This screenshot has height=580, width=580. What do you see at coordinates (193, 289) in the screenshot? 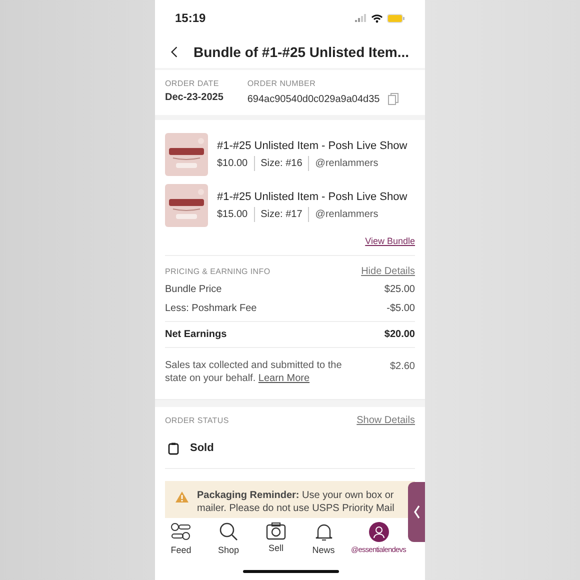
I see `price-label: Bundle Price` at bounding box center [193, 289].